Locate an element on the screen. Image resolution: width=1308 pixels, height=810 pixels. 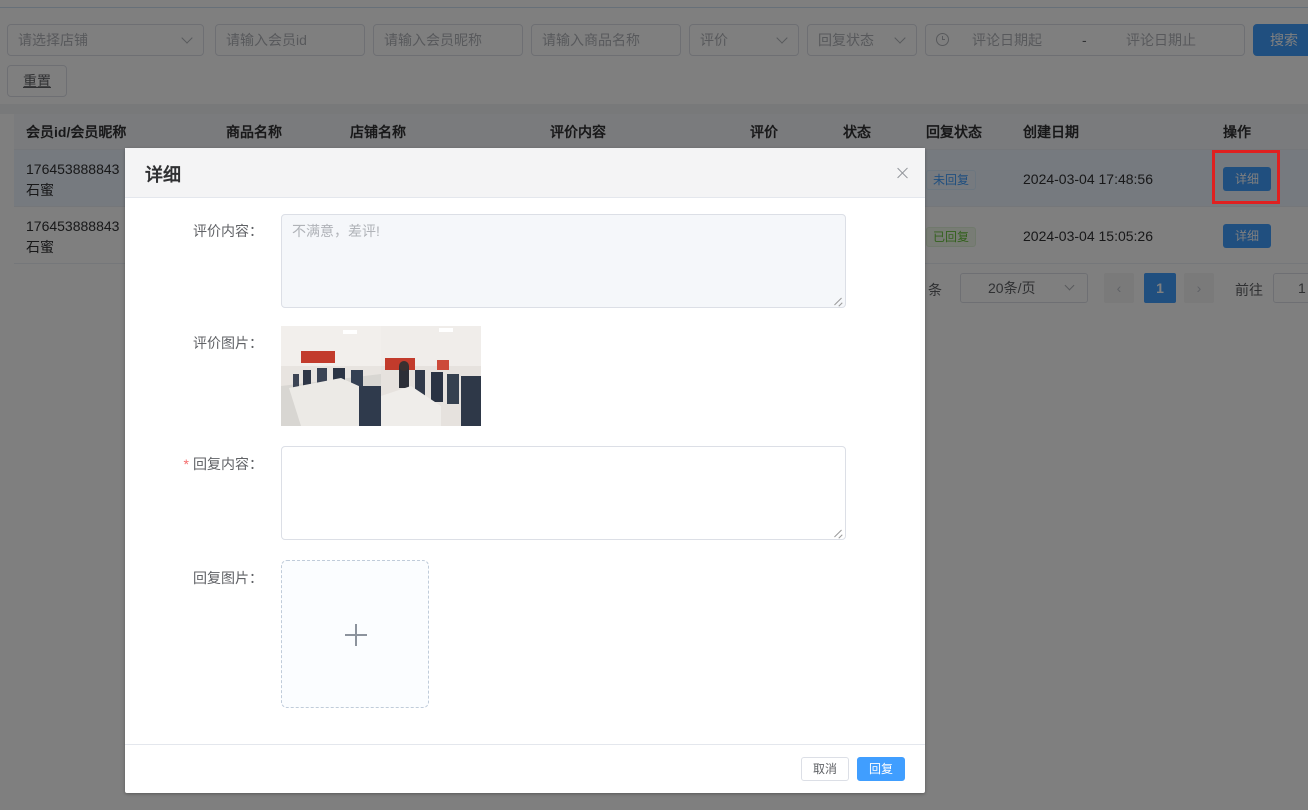
reply-images-label: 回复图片： is located at coordinates (228, 578).